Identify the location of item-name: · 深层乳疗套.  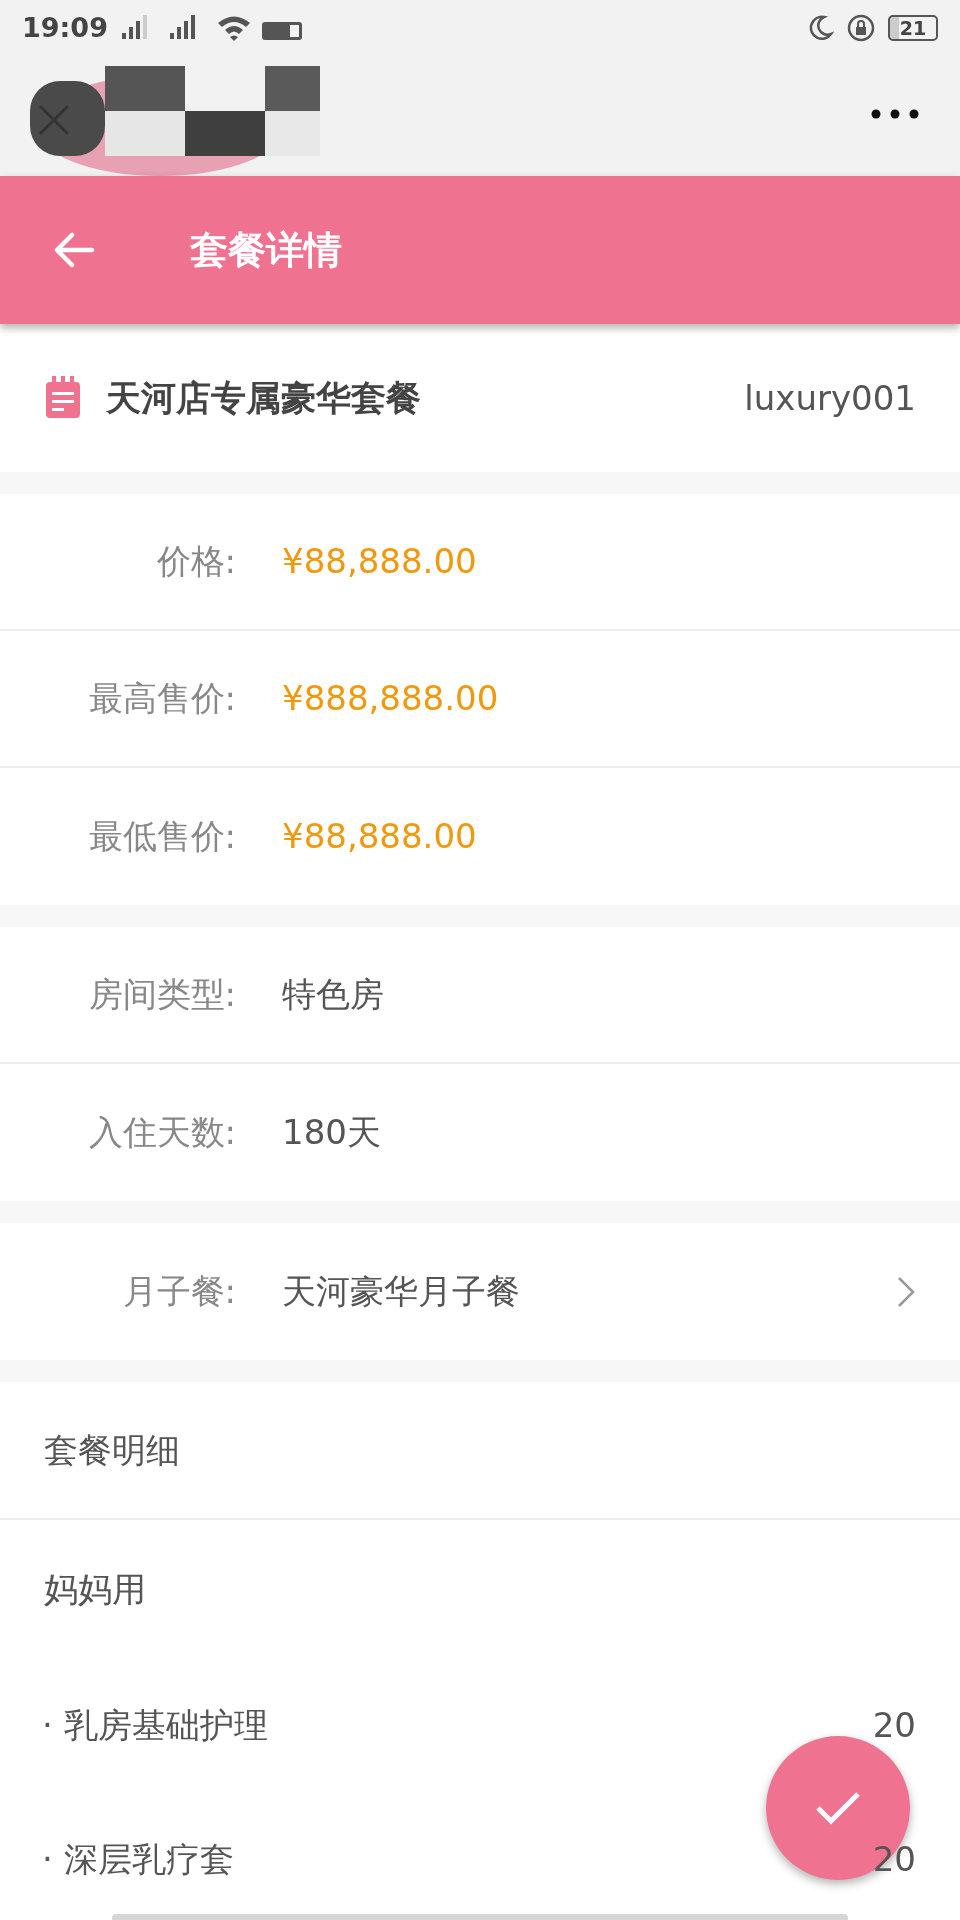
(138, 1859).